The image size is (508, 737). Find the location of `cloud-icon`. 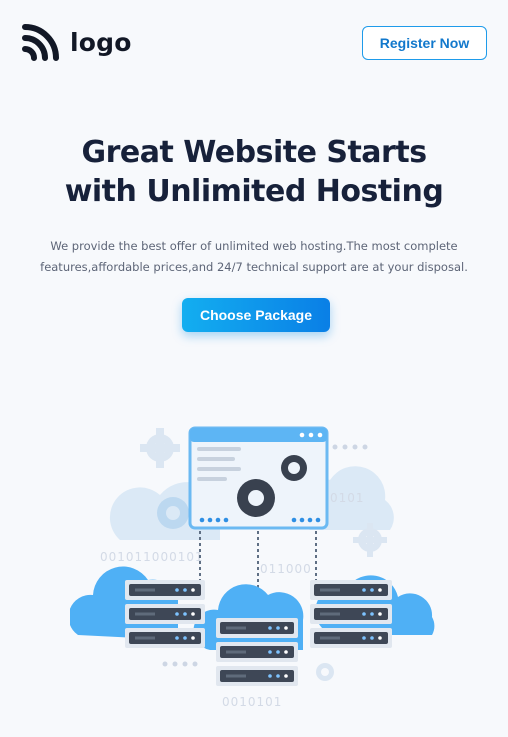

cloud-icon is located at coordinates (248, 617).